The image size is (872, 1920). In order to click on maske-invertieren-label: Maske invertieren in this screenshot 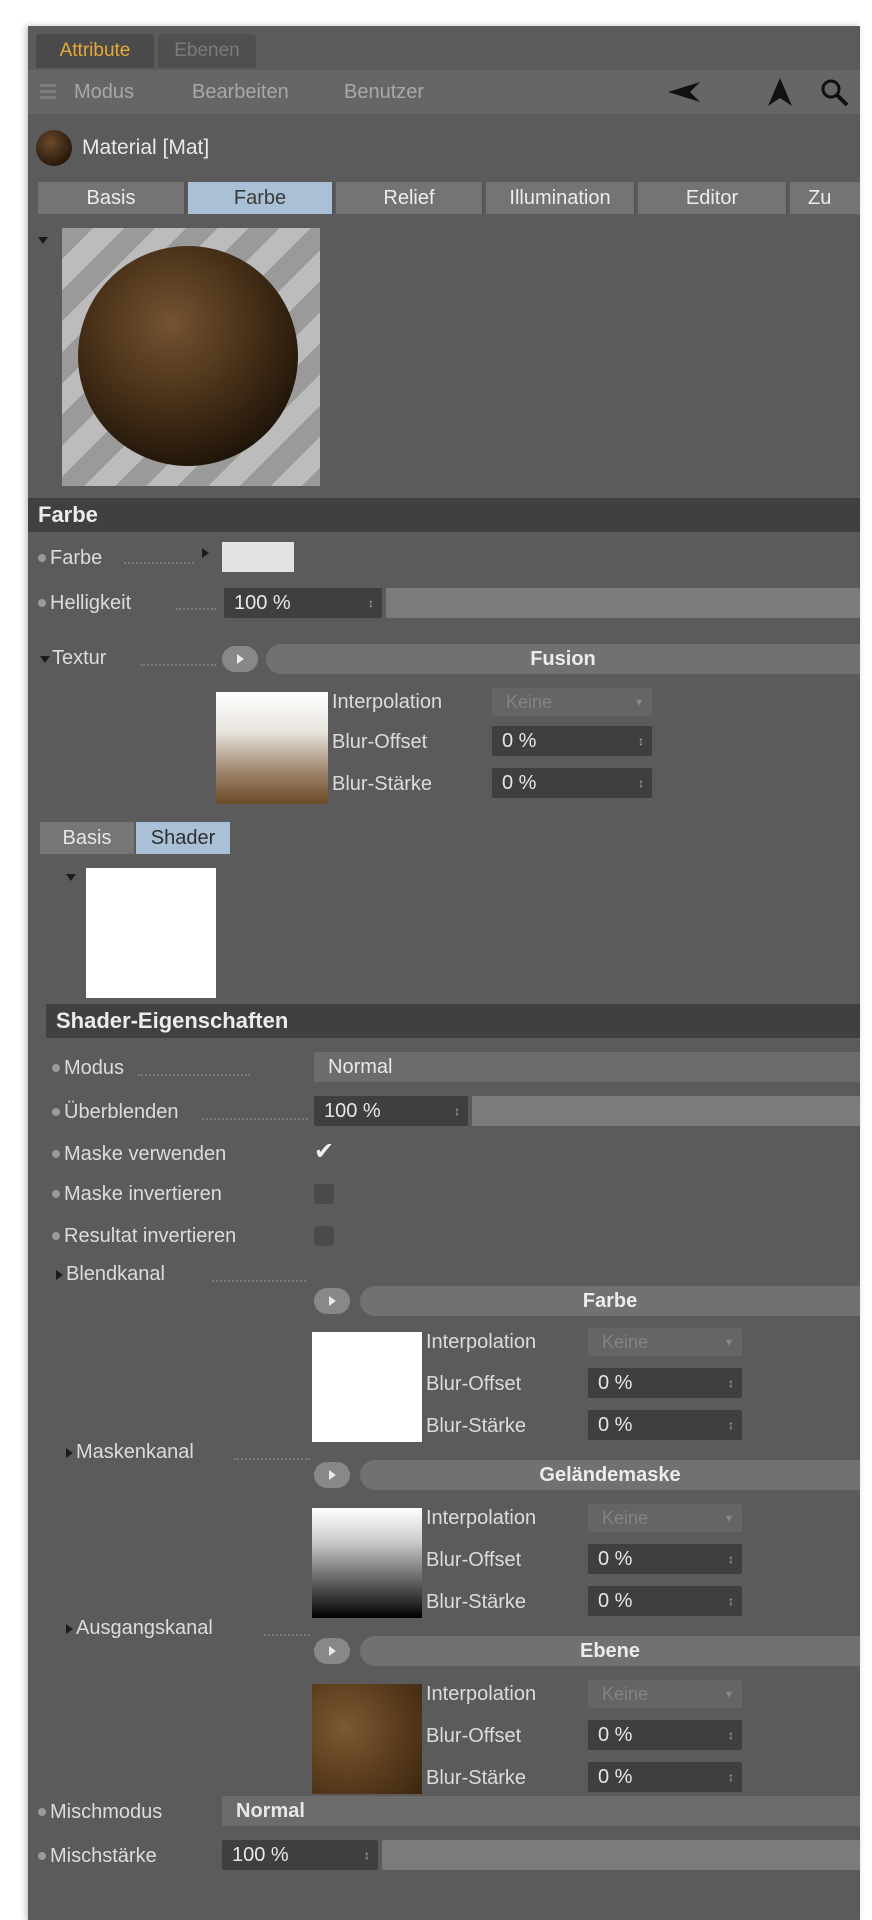, I will do `click(143, 1194)`.